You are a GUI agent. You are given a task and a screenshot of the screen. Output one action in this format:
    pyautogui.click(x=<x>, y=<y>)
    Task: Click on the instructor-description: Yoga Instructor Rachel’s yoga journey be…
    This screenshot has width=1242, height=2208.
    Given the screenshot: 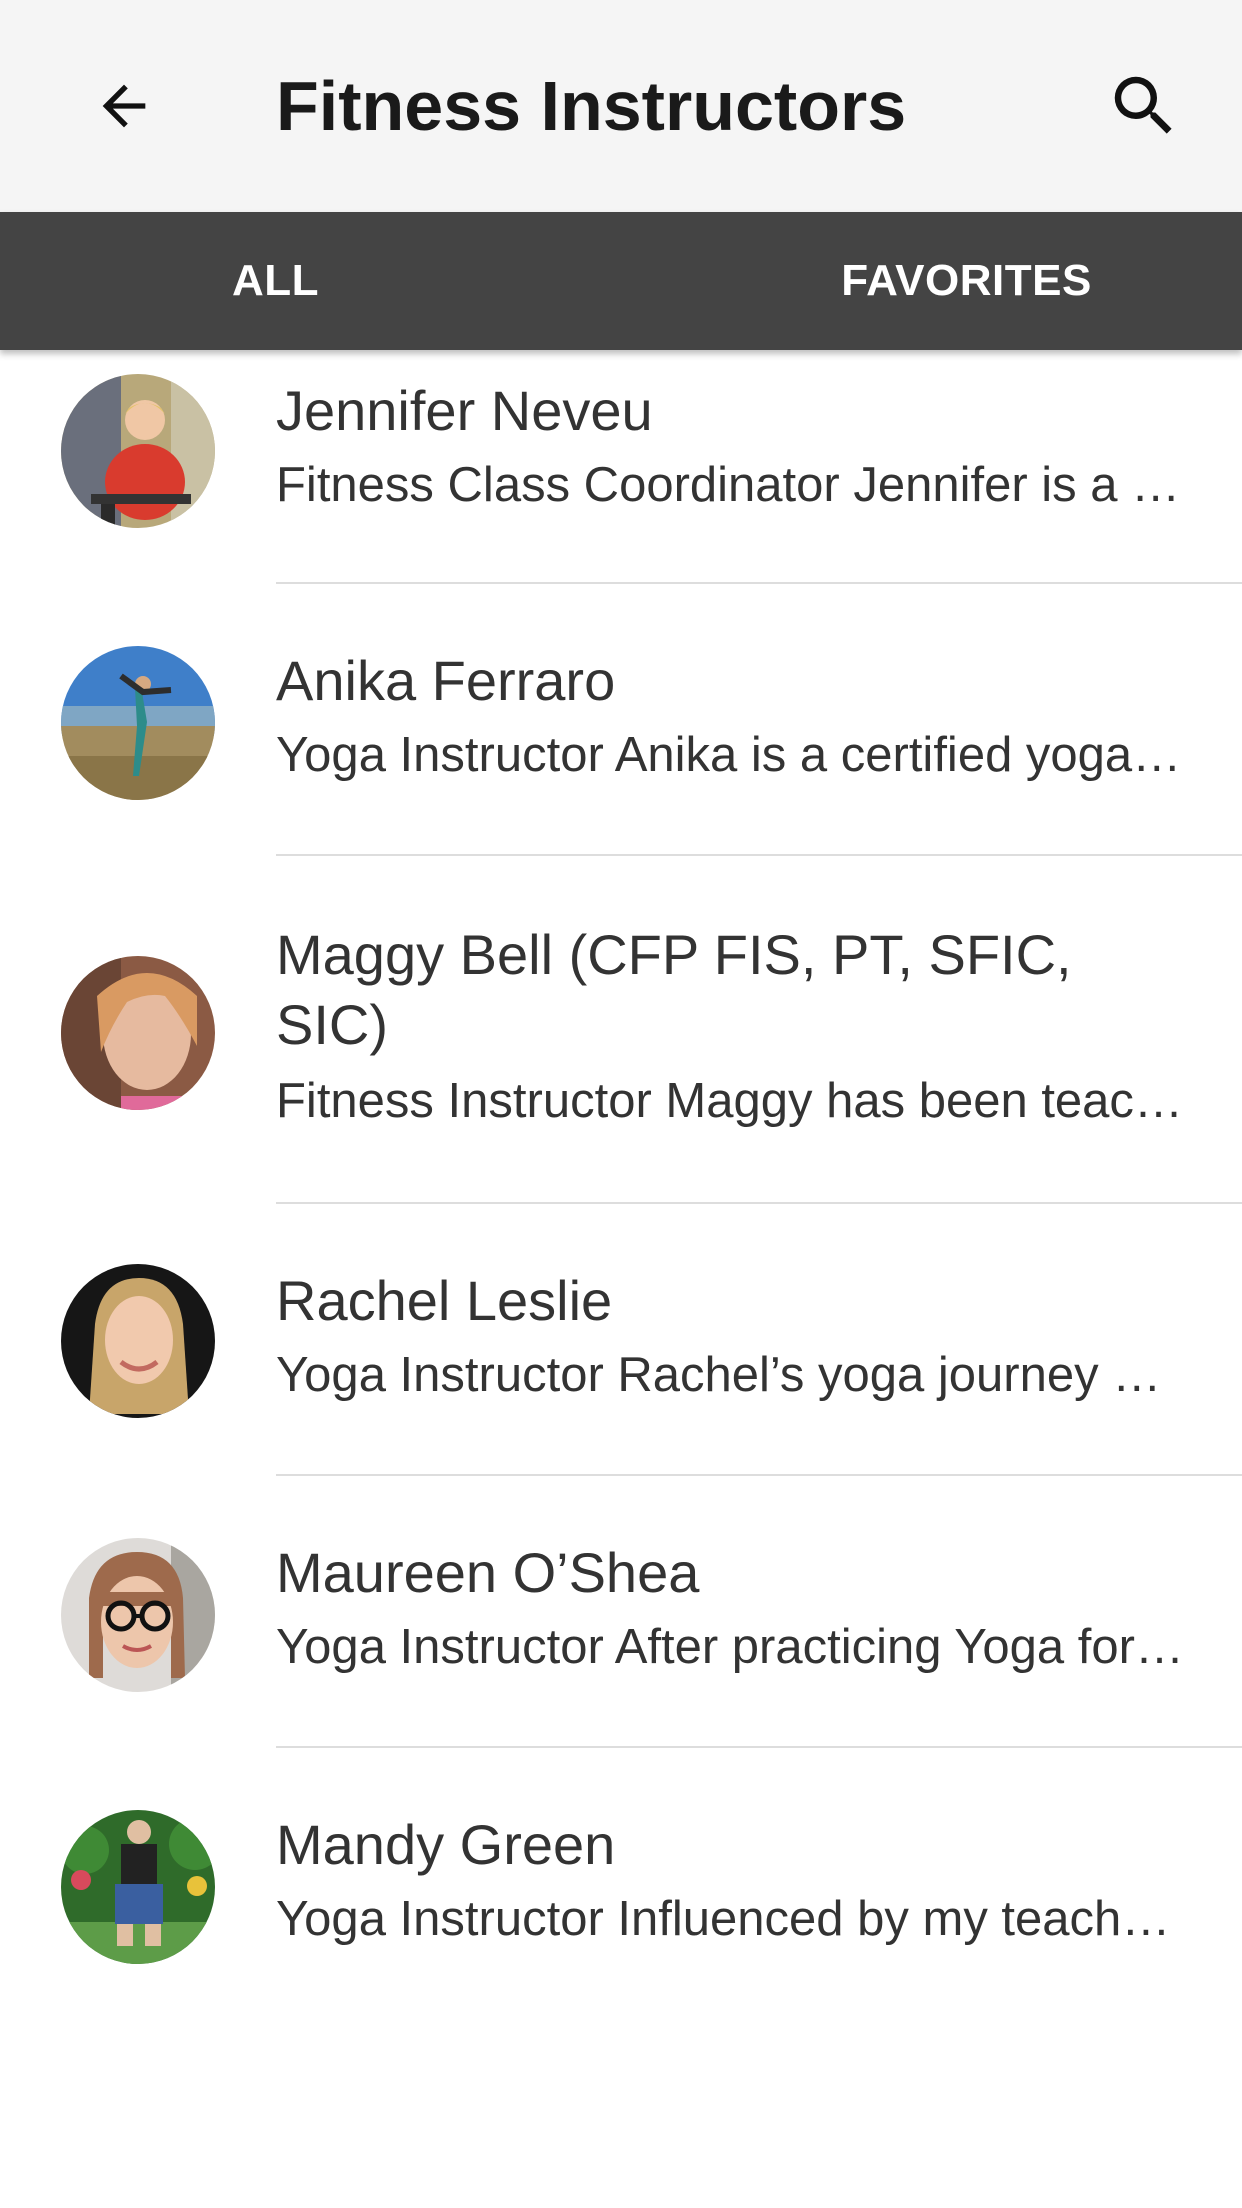 What is the action you would take?
    pyautogui.click(x=731, y=1375)
    